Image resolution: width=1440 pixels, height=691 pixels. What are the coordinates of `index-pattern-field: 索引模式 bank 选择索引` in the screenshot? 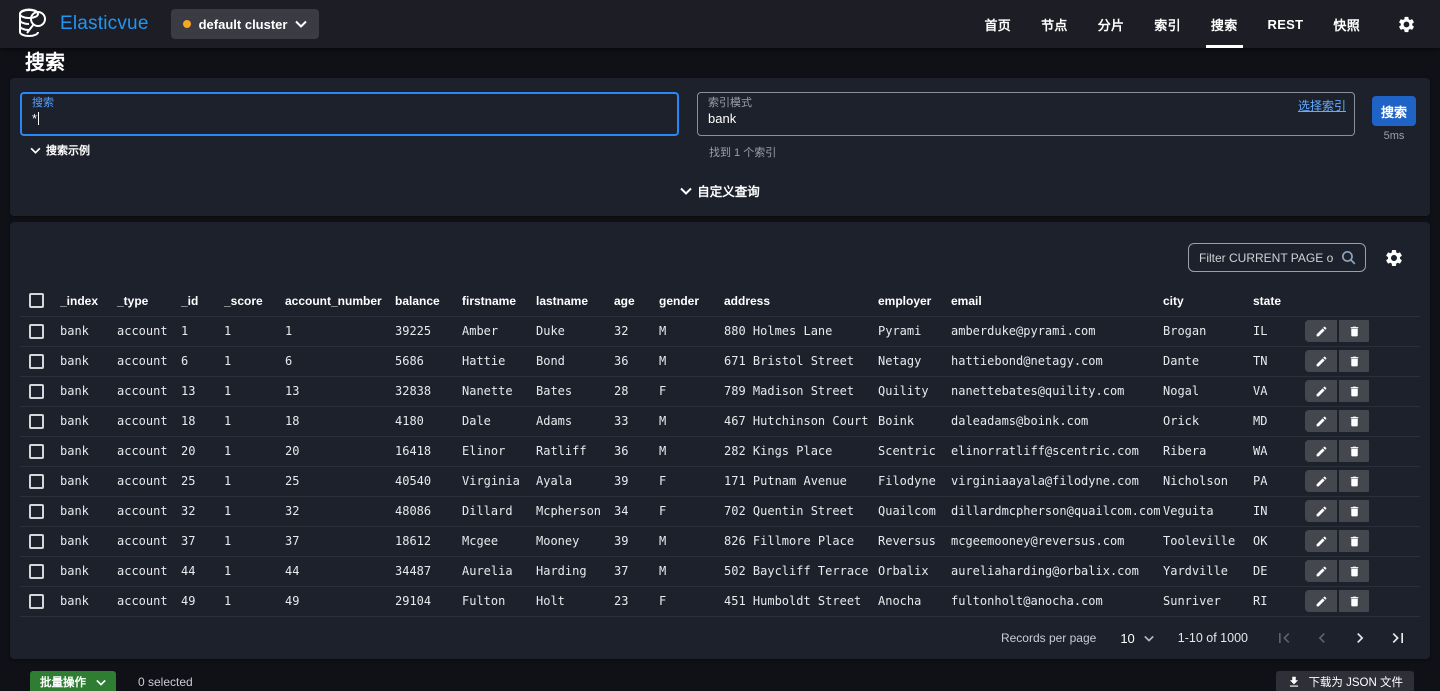 It's located at (1026, 114).